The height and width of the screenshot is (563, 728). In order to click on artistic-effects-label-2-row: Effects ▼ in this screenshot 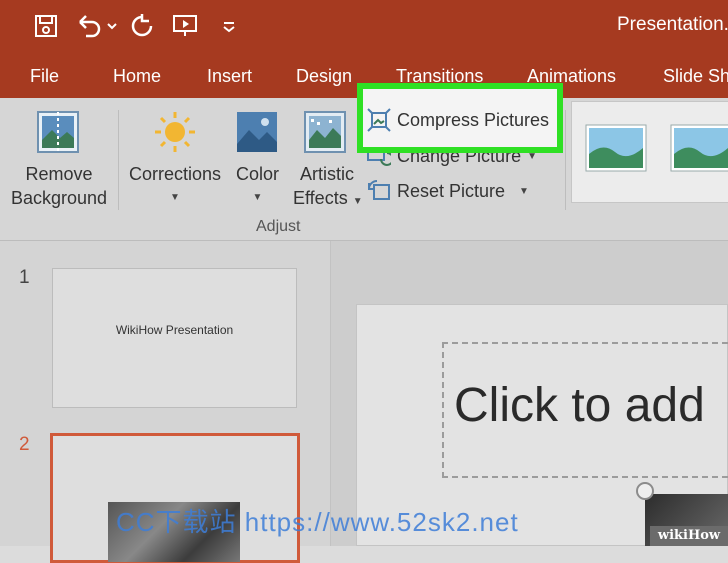, I will do `click(328, 200)`.